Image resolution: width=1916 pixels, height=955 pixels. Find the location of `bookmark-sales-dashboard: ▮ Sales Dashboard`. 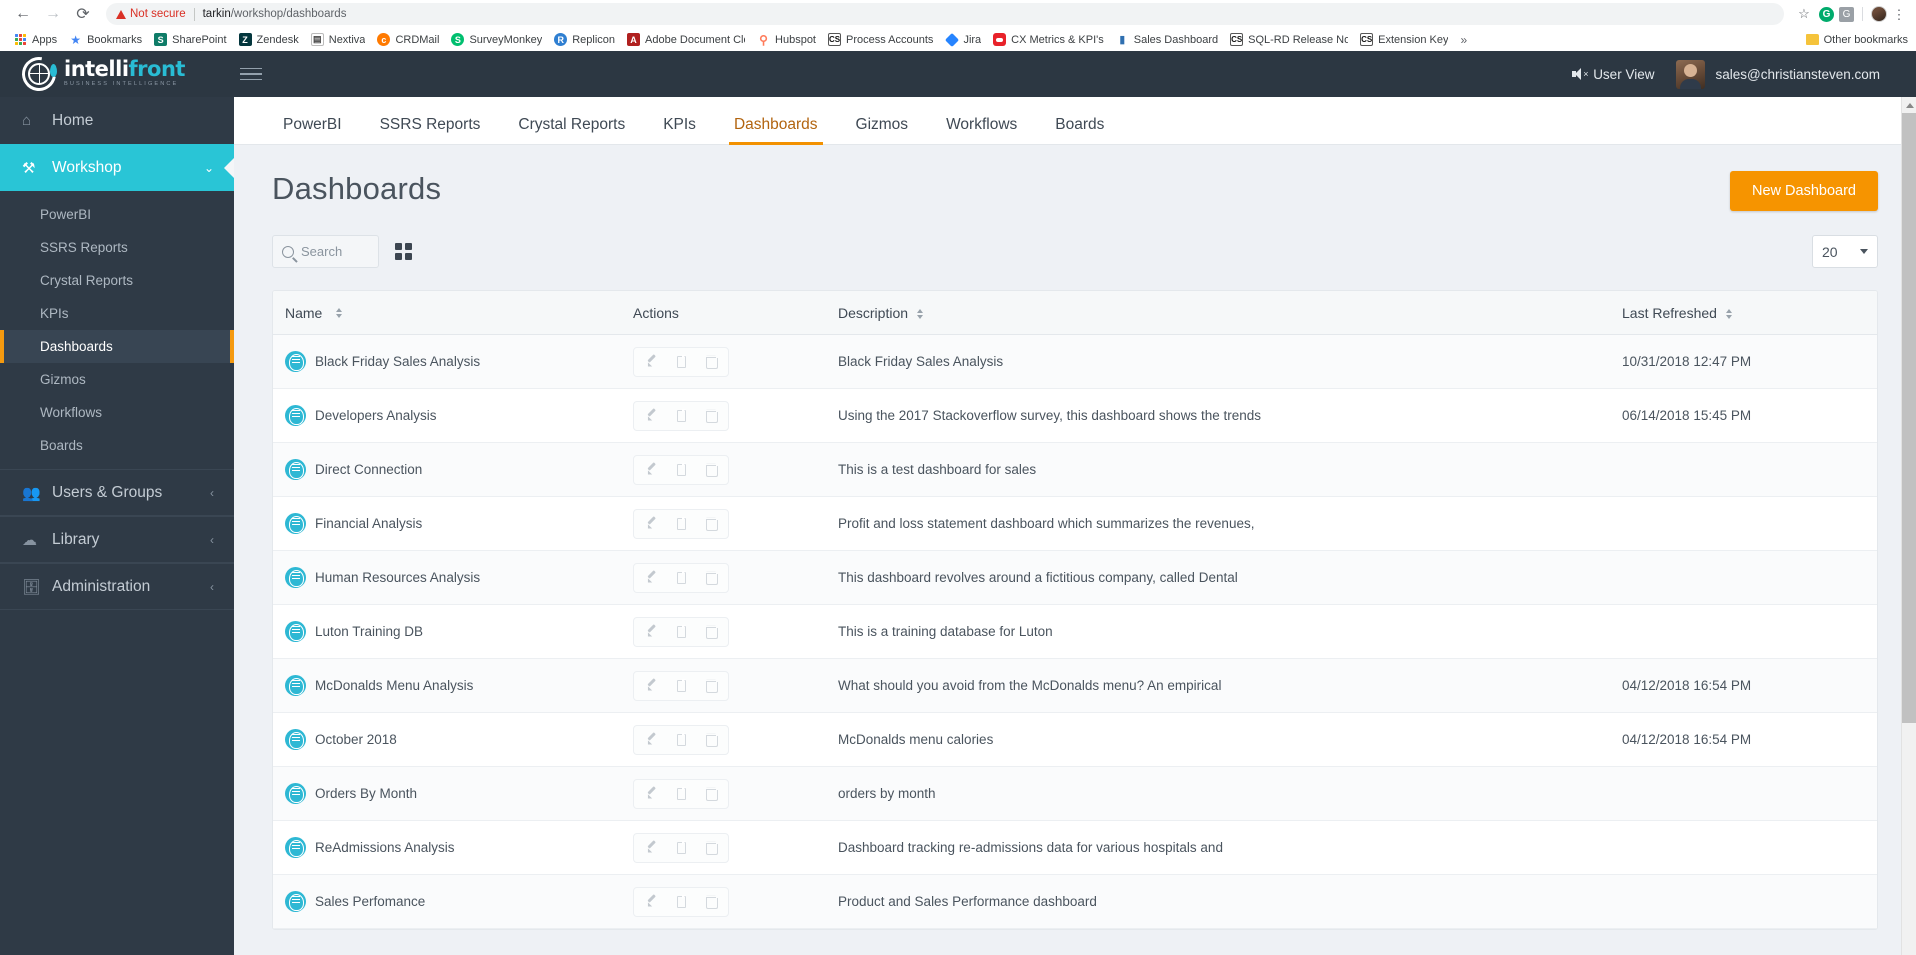

bookmark-sales-dashboard: ▮ Sales Dashboard is located at coordinates (1167, 39).